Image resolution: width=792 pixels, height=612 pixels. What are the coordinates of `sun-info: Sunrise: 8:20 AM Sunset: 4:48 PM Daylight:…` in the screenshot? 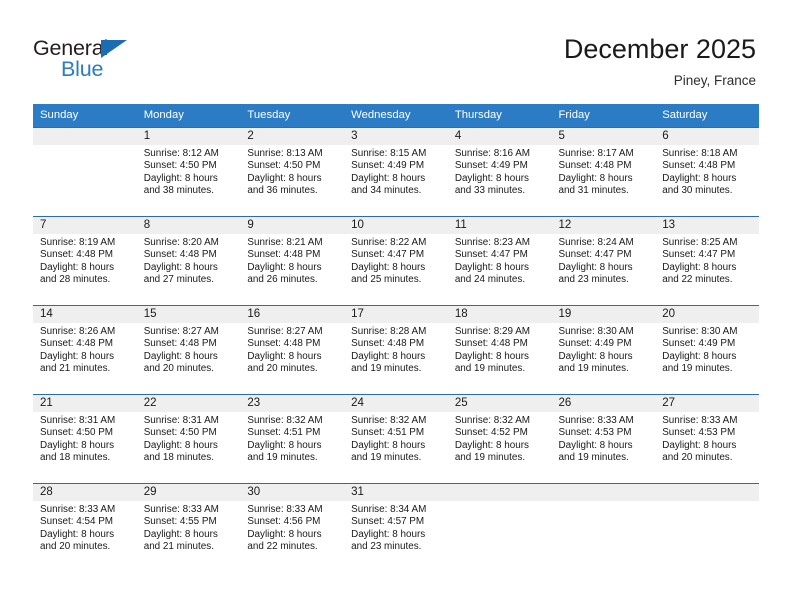 It's located at (189, 260).